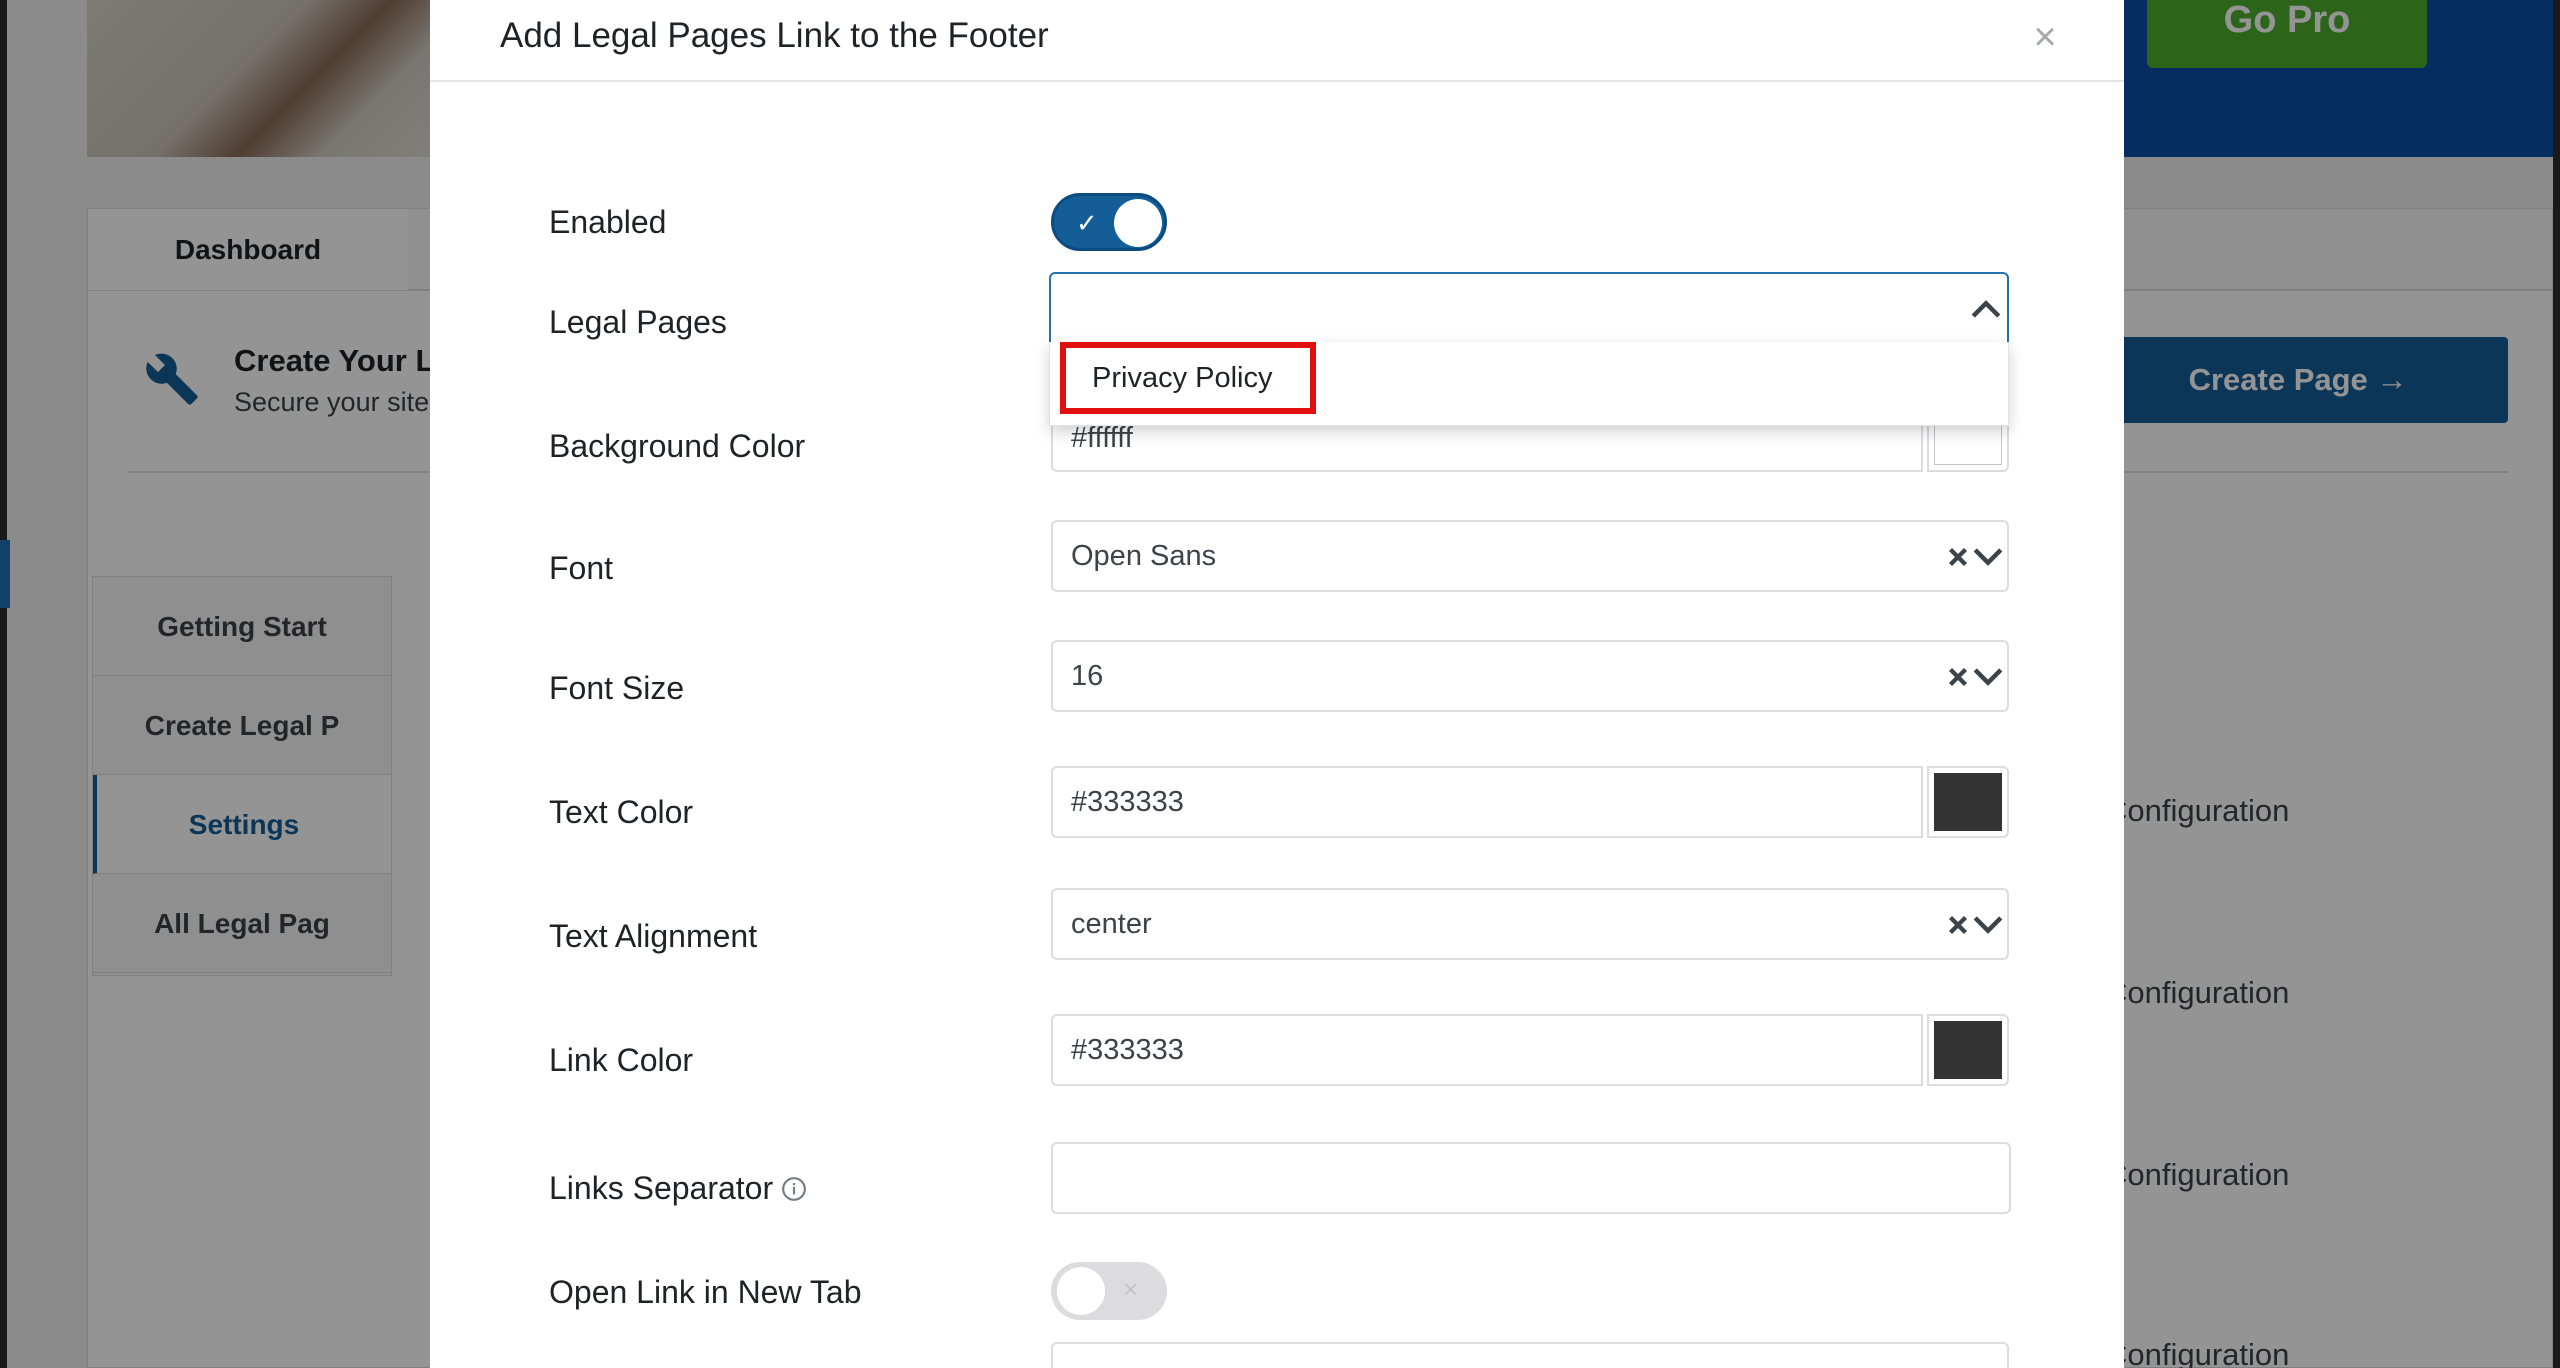 The height and width of the screenshot is (1368, 2560). Describe the element at coordinates (678, 1188) in the screenshot. I see `links-separator-label: Links Separator` at that location.